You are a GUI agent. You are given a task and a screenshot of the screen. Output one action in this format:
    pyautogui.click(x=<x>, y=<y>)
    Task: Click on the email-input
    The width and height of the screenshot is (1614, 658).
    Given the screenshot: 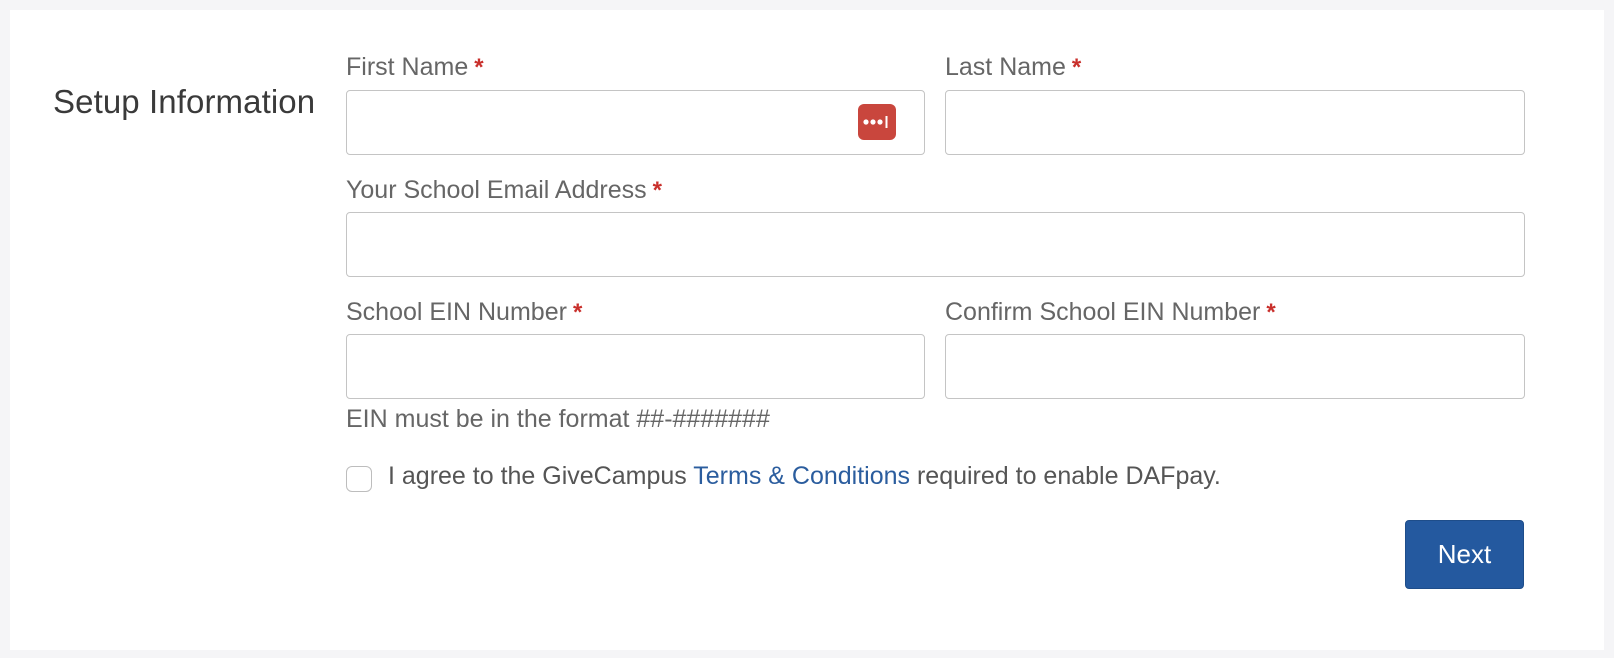 What is the action you would take?
    pyautogui.click(x=935, y=244)
    